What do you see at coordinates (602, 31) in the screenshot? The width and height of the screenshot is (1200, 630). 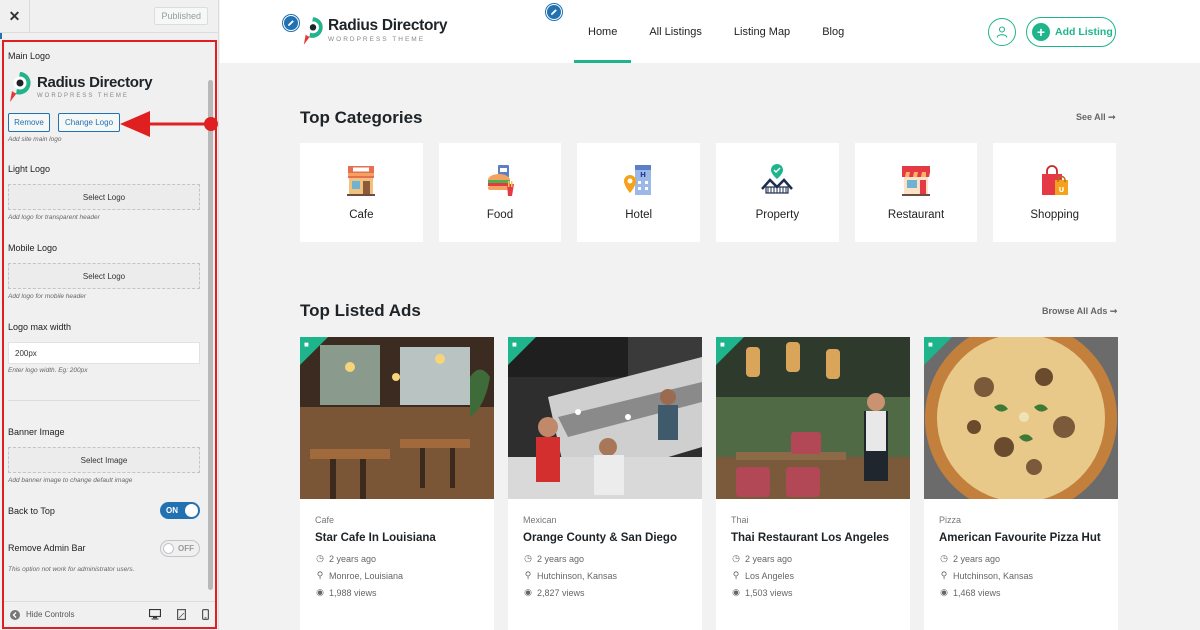 I see `nav-home: Home` at bounding box center [602, 31].